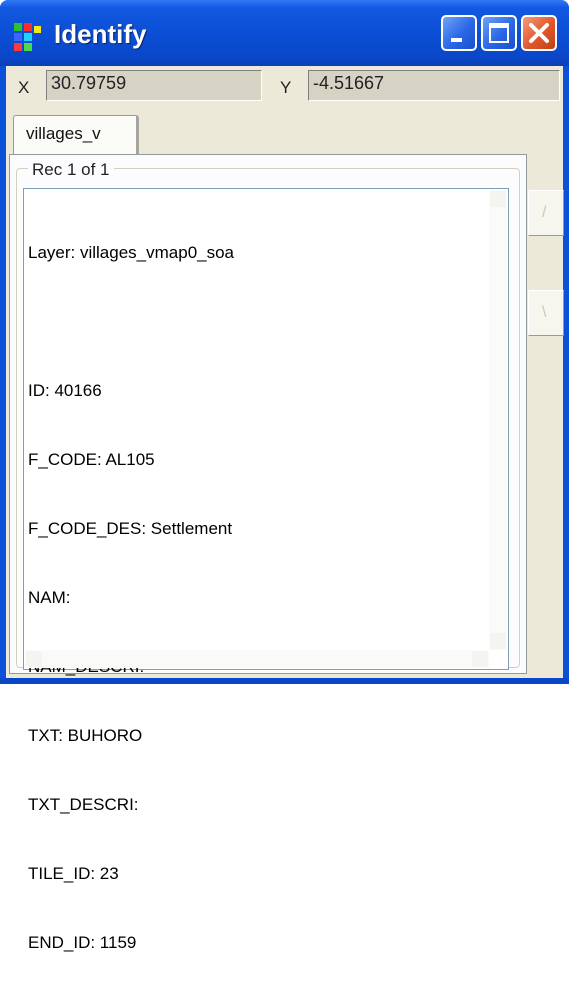 The height and width of the screenshot is (1000, 569). Describe the element at coordinates (100, 34) in the screenshot. I see `window-title: Identify` at that location.